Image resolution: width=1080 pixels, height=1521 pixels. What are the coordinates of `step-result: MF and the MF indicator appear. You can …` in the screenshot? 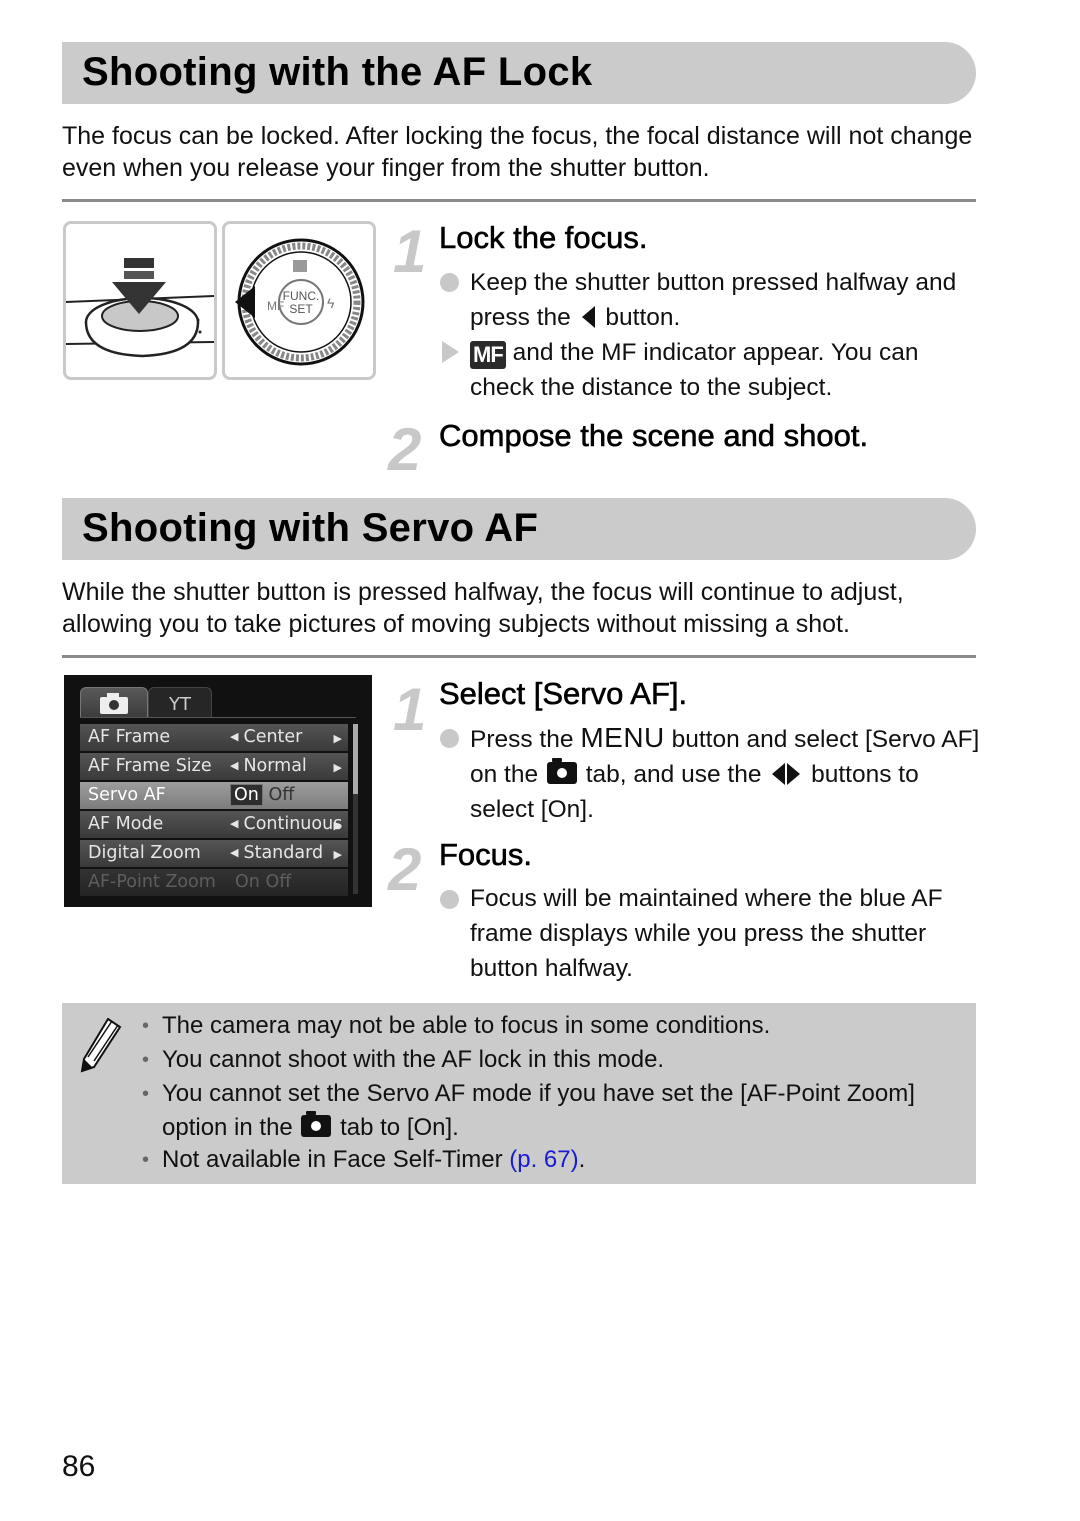 It's located at (694, 370).